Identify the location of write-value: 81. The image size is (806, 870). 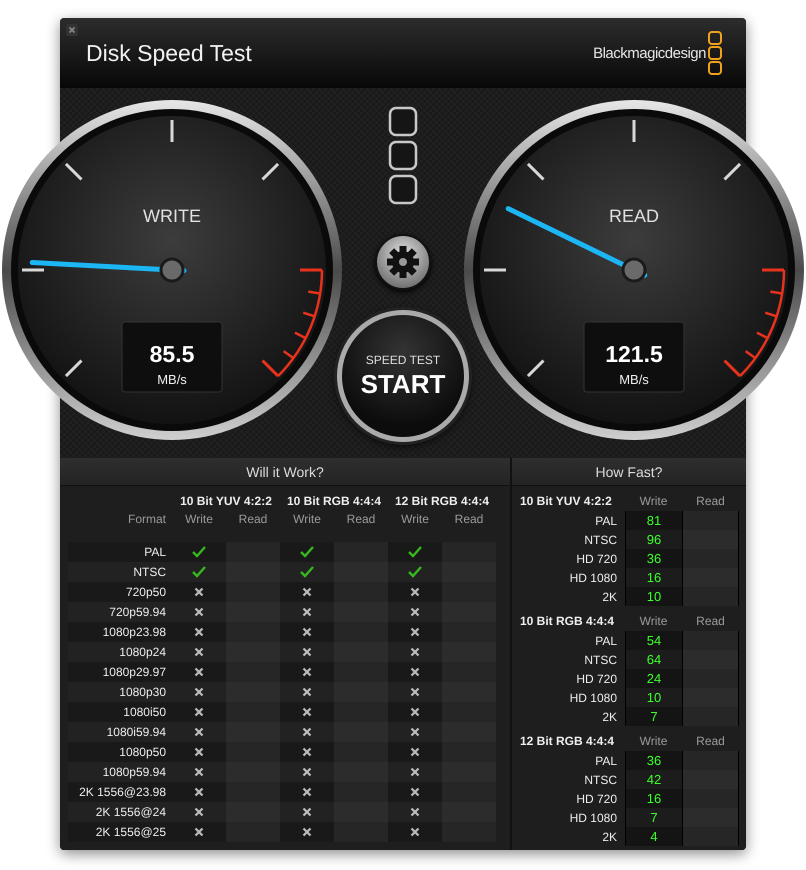
(653, 520).